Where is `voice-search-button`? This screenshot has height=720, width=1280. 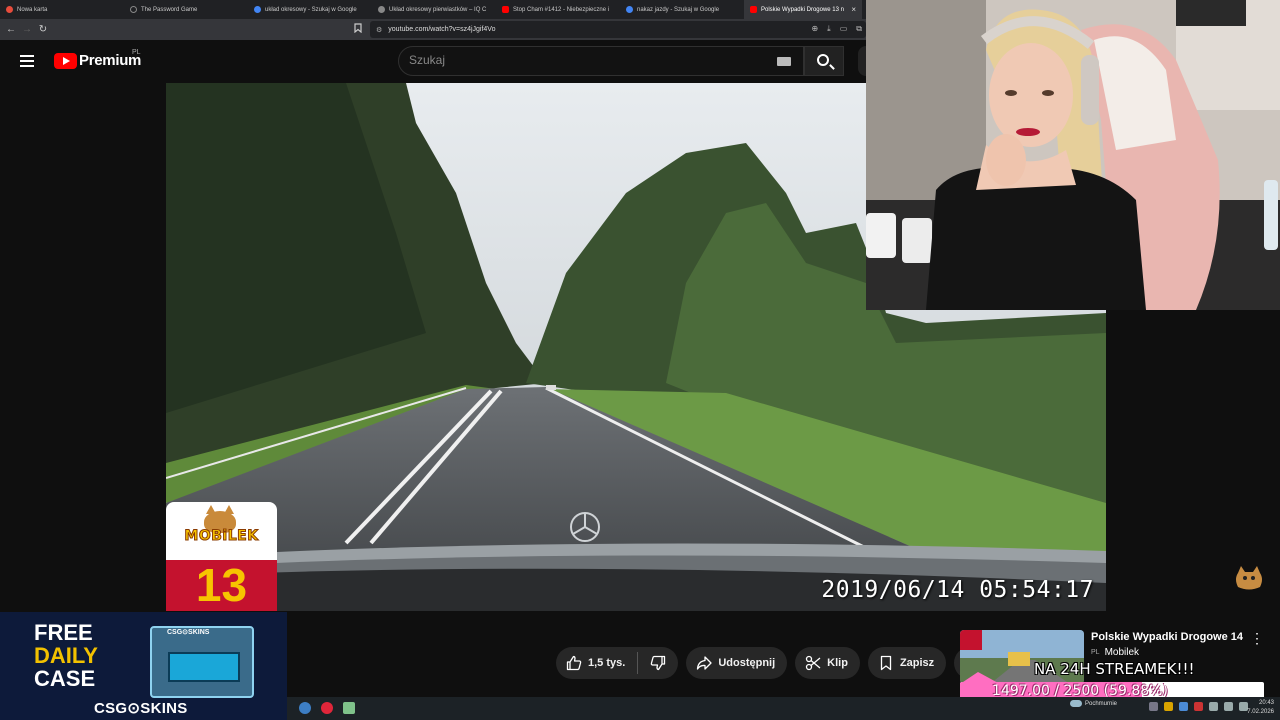 voice-search-button is located at coordinates (862, 61).